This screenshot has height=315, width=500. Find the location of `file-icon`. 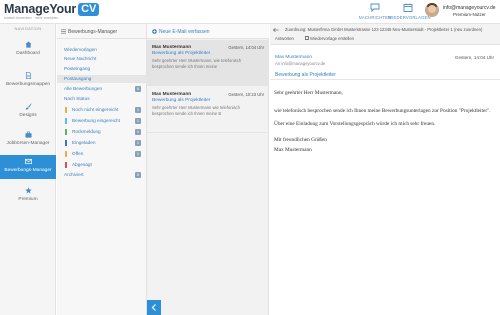

file-icon is located at coordinates (28, 75).